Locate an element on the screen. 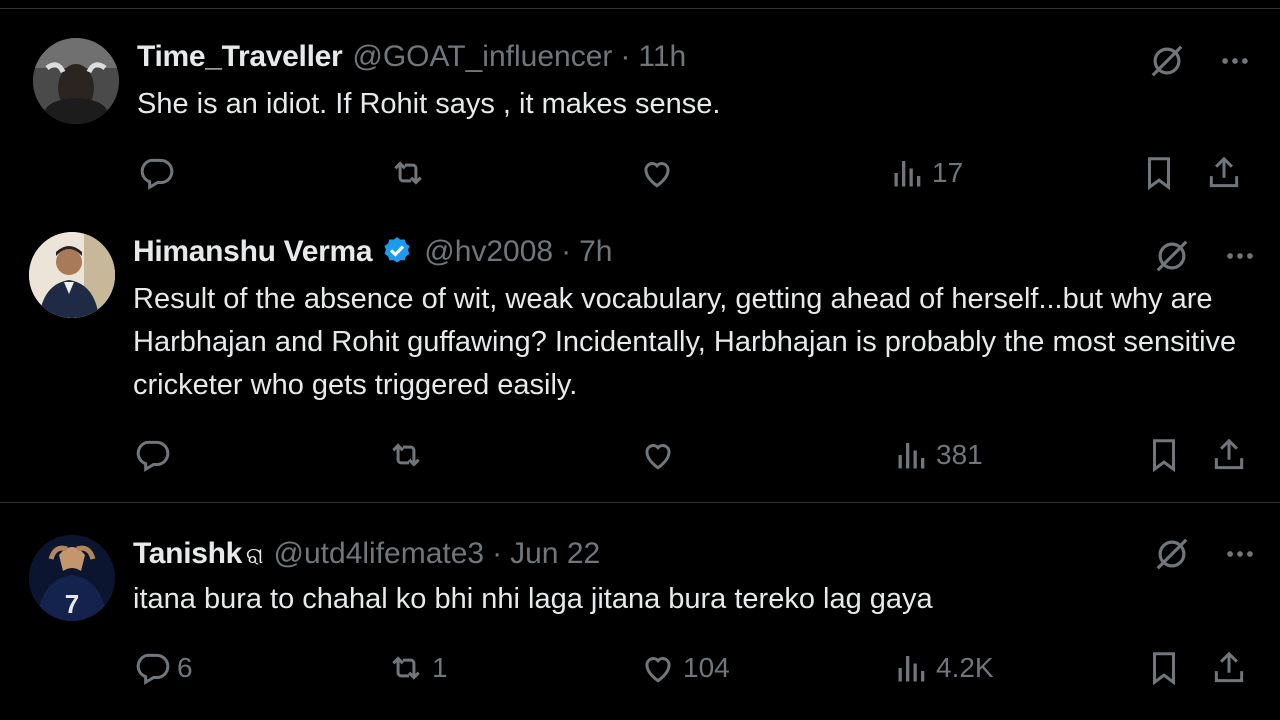 The height and width of the screenshot is (720, 1280). views-count: 17 is located at coordinates (948, 172).